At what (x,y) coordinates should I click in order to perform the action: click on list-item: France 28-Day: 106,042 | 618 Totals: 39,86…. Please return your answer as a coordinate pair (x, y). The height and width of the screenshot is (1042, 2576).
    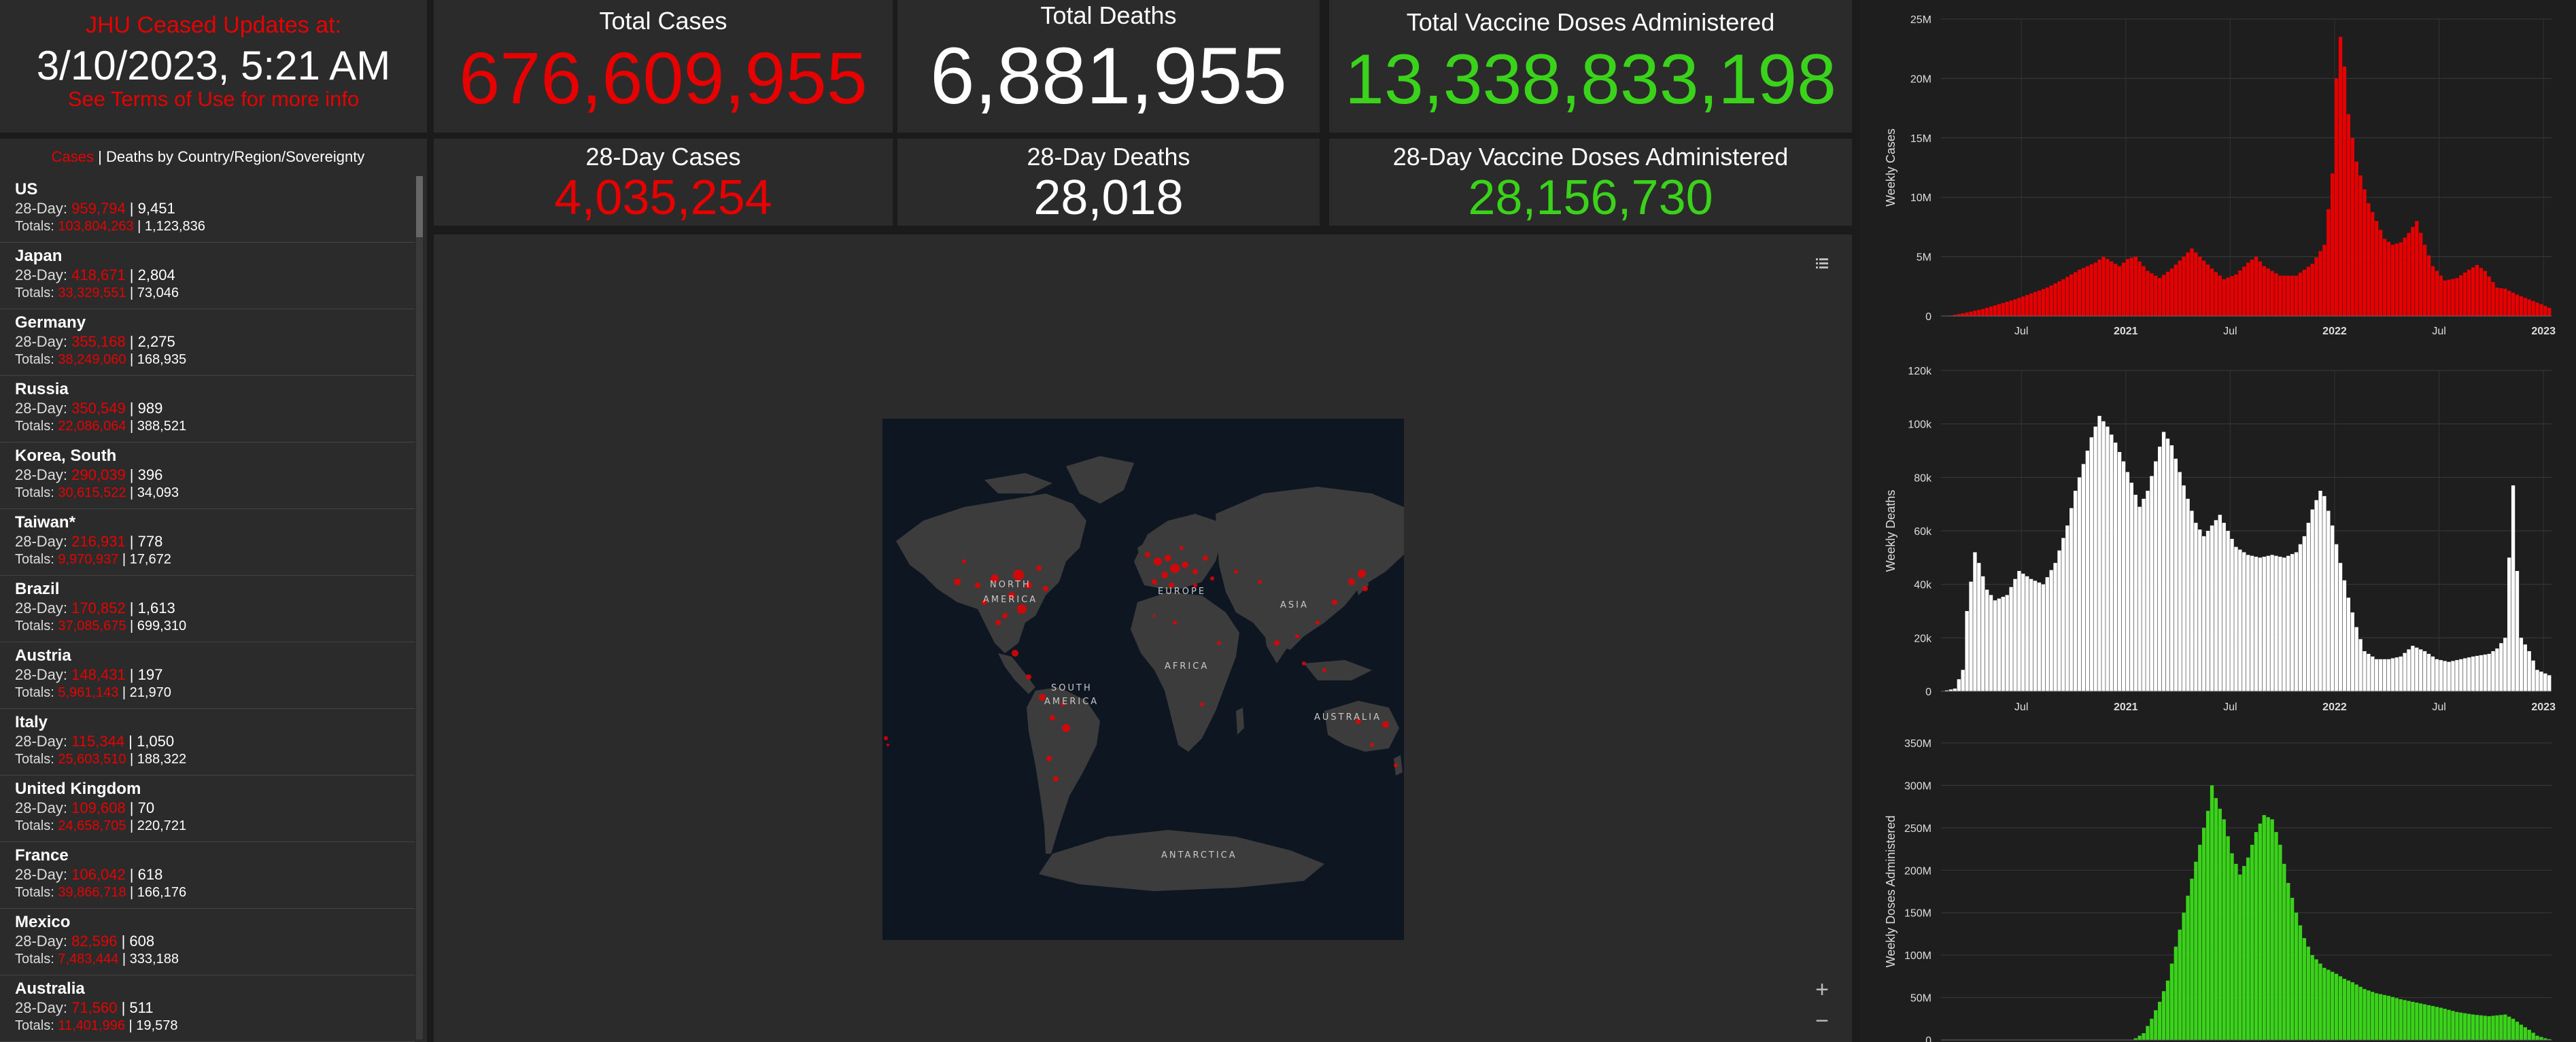
    Looking at the image, I should click on (207, 875).